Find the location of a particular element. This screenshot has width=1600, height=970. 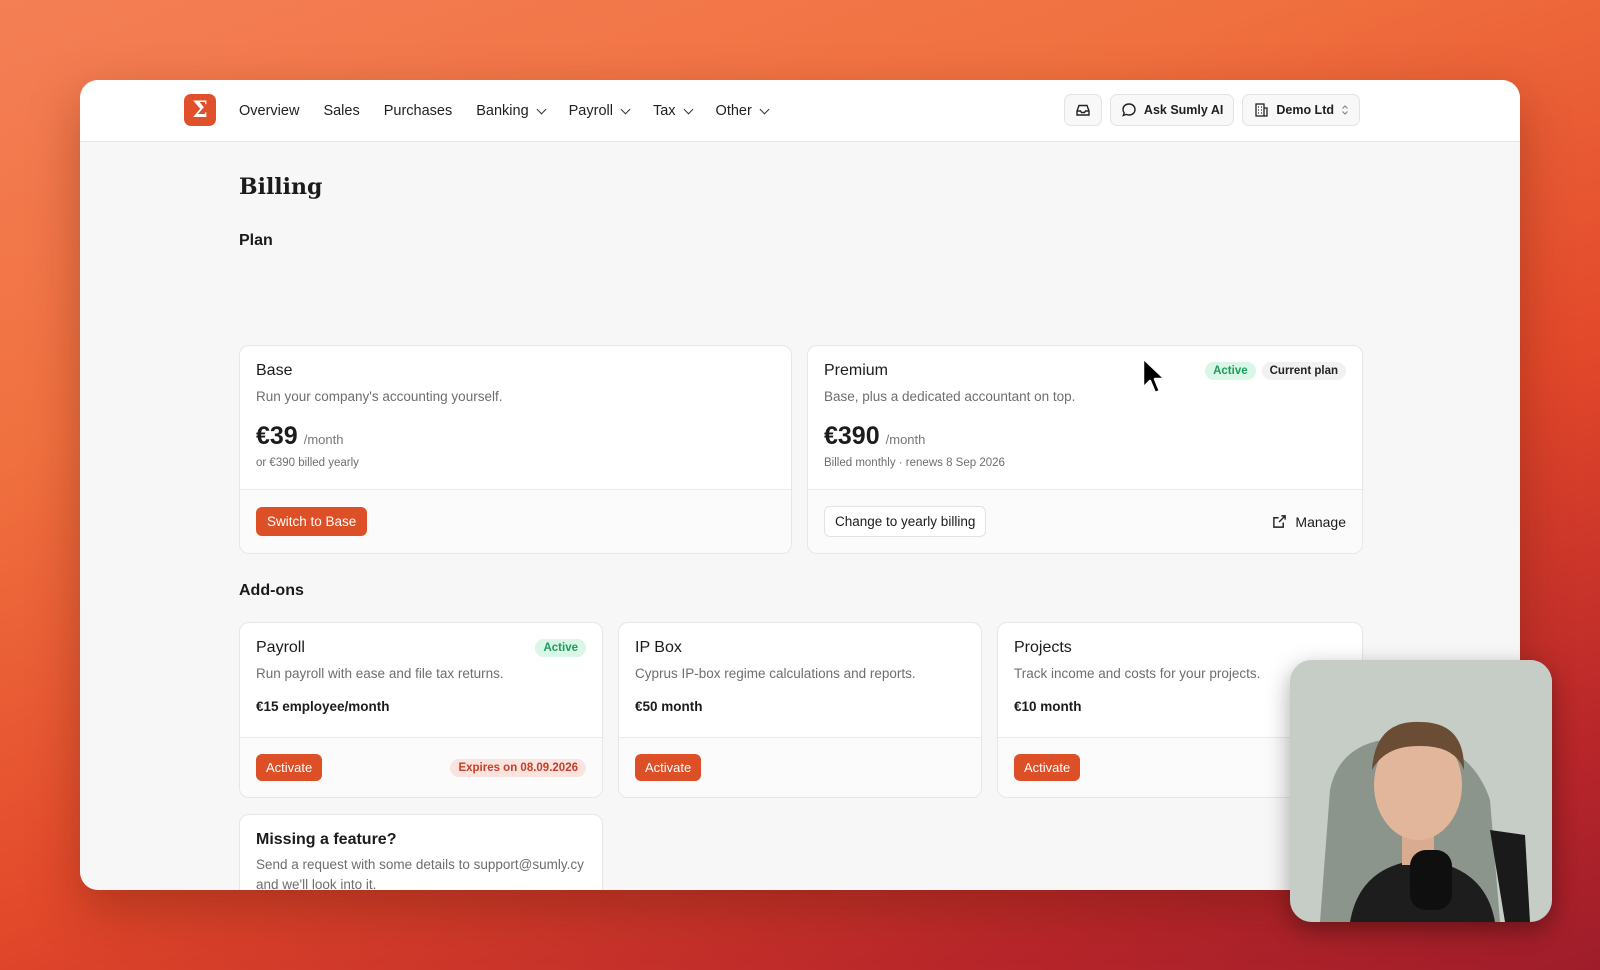

plan-price: €39 is located at coordinates (277, 436).